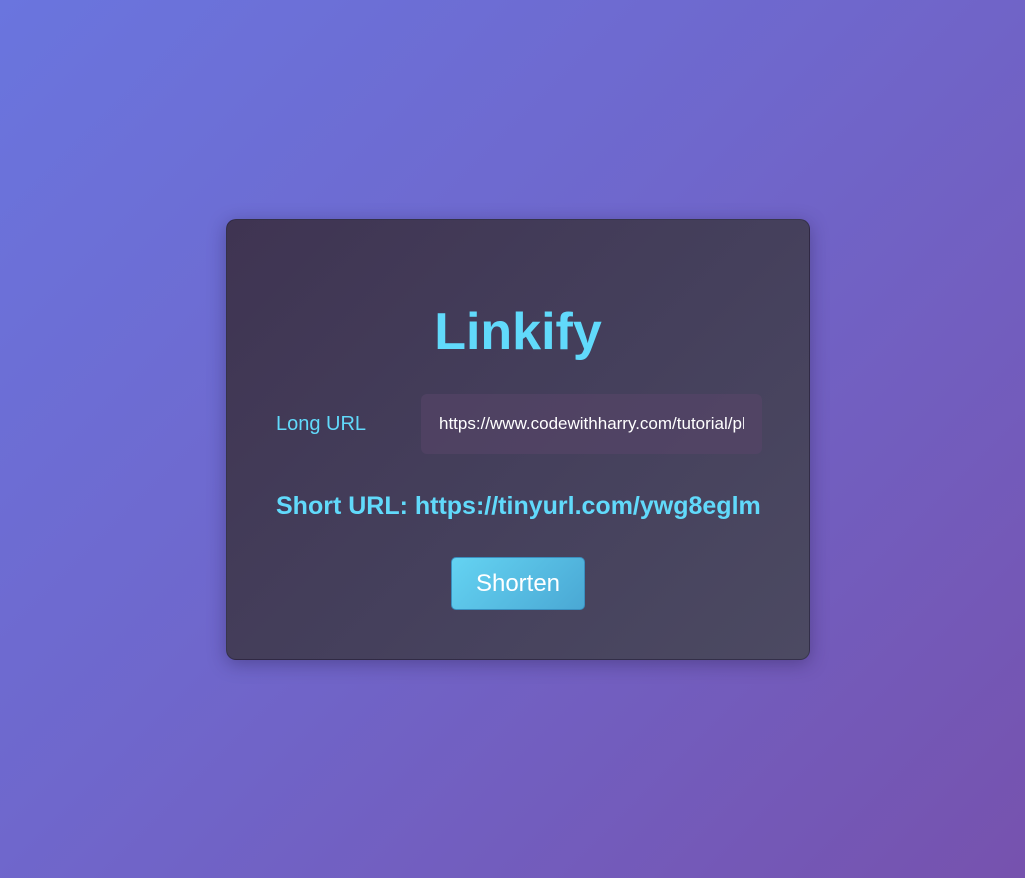 Image resolution: width=1025 pixels, height=878 pixels. What do you see at coordinates (518, 506) in the screenshot?
I see `short-url-result: Short URL: https://tinyurl.com/ywg8eglm` at bounding box center [518, 506].